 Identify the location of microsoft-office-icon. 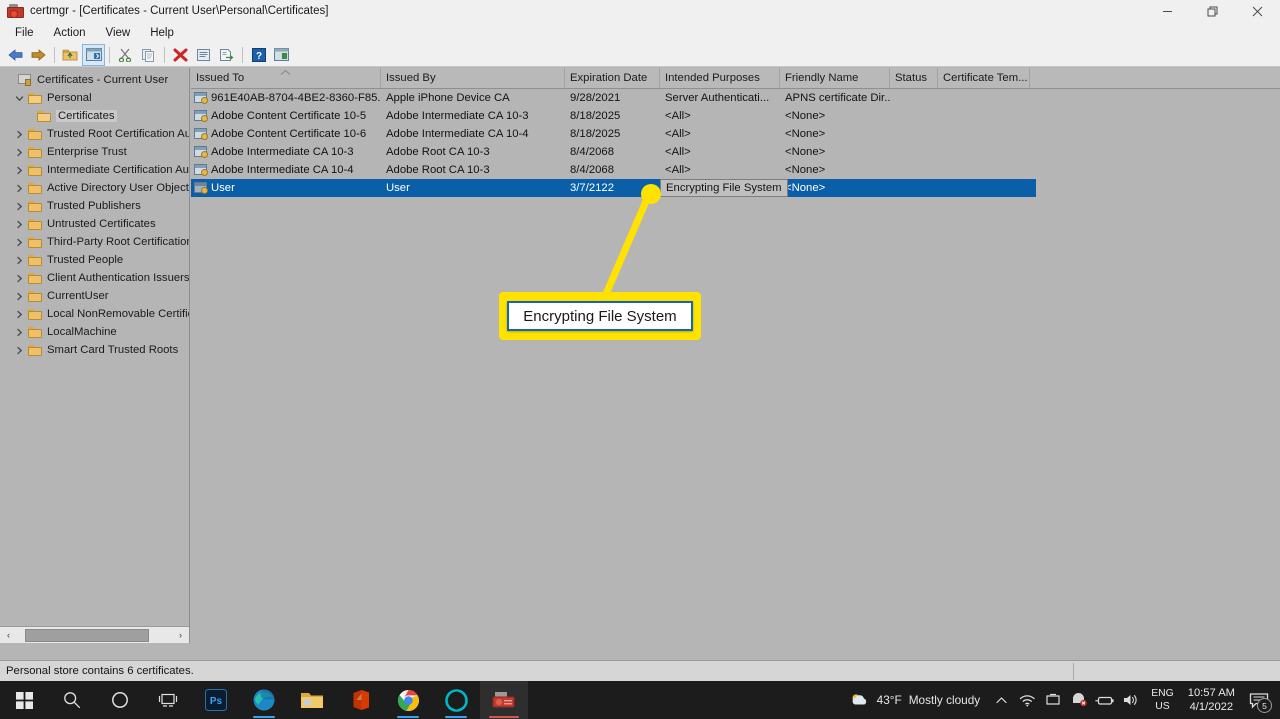
(360, 700).